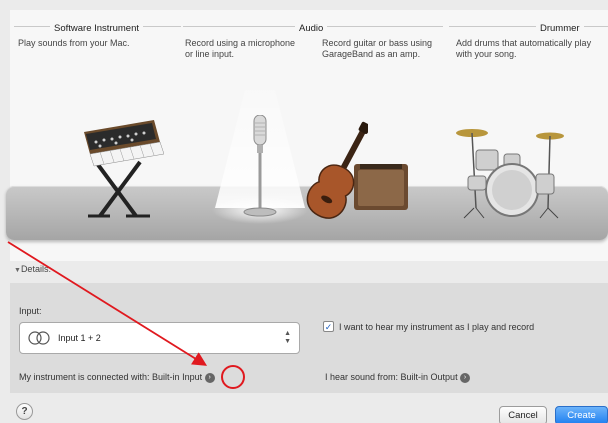  Describe the element at coordinates (233, 377) in the screenshot. I see `annotation-highlight-circle` at that location.